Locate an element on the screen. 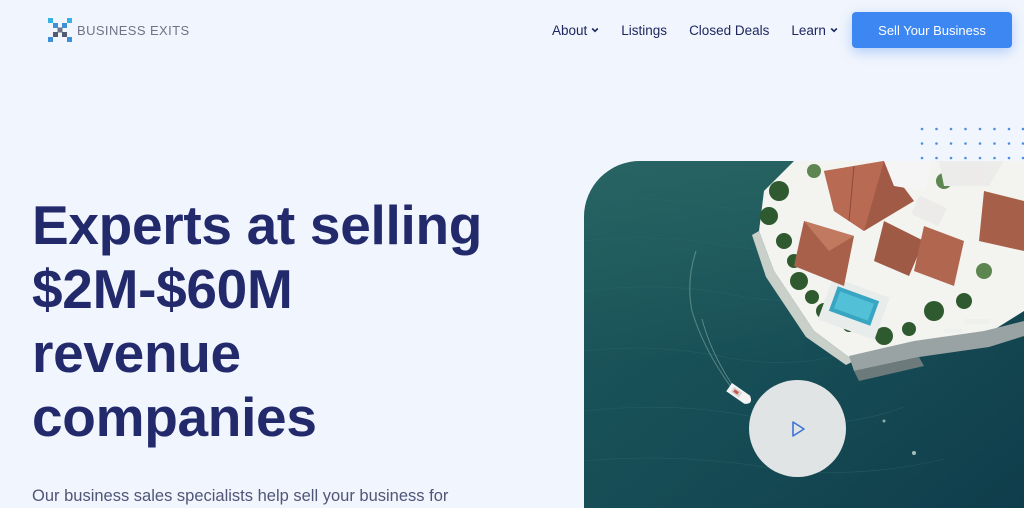 This screenshot has height=508, width=1024. hero-title-line: revenue is located at coordinates (136, 353).